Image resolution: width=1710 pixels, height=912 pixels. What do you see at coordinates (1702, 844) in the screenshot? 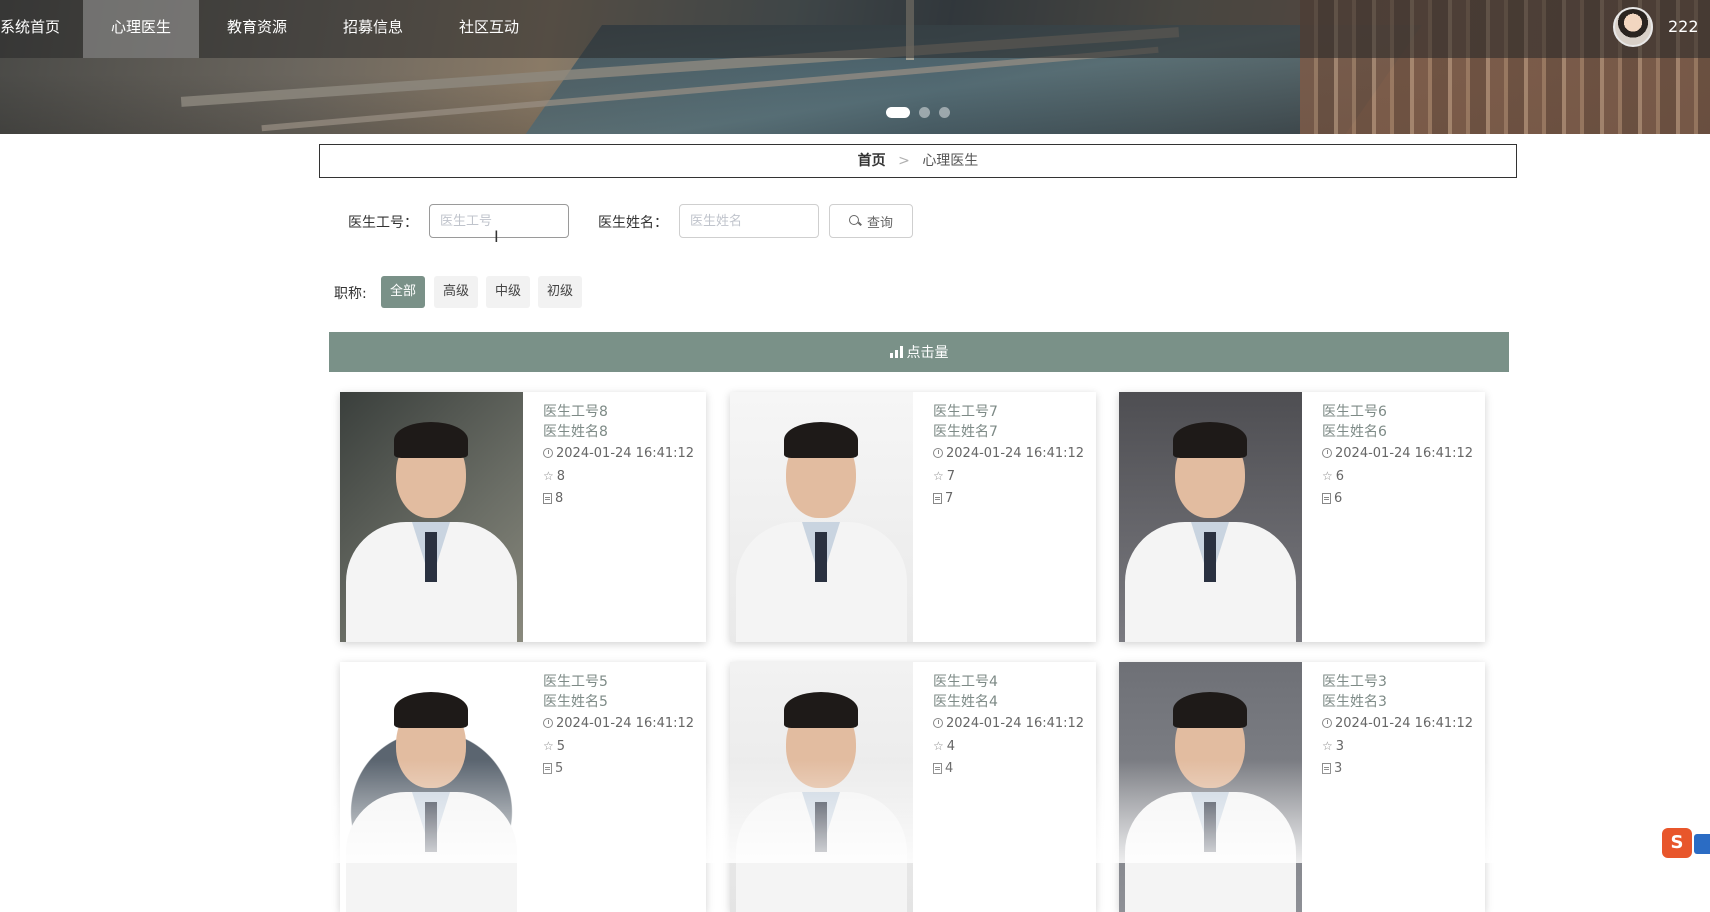
I see `ime-toolbar-icon` at bounding box center [1702, 844].